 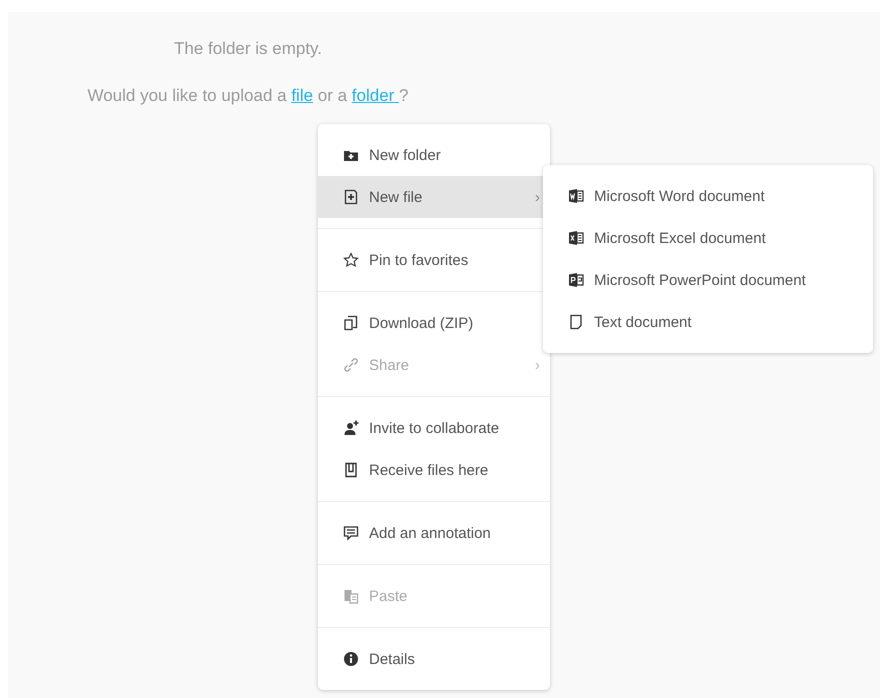 I want to click on spreadsheet-icon, so click(x=576, y=238).